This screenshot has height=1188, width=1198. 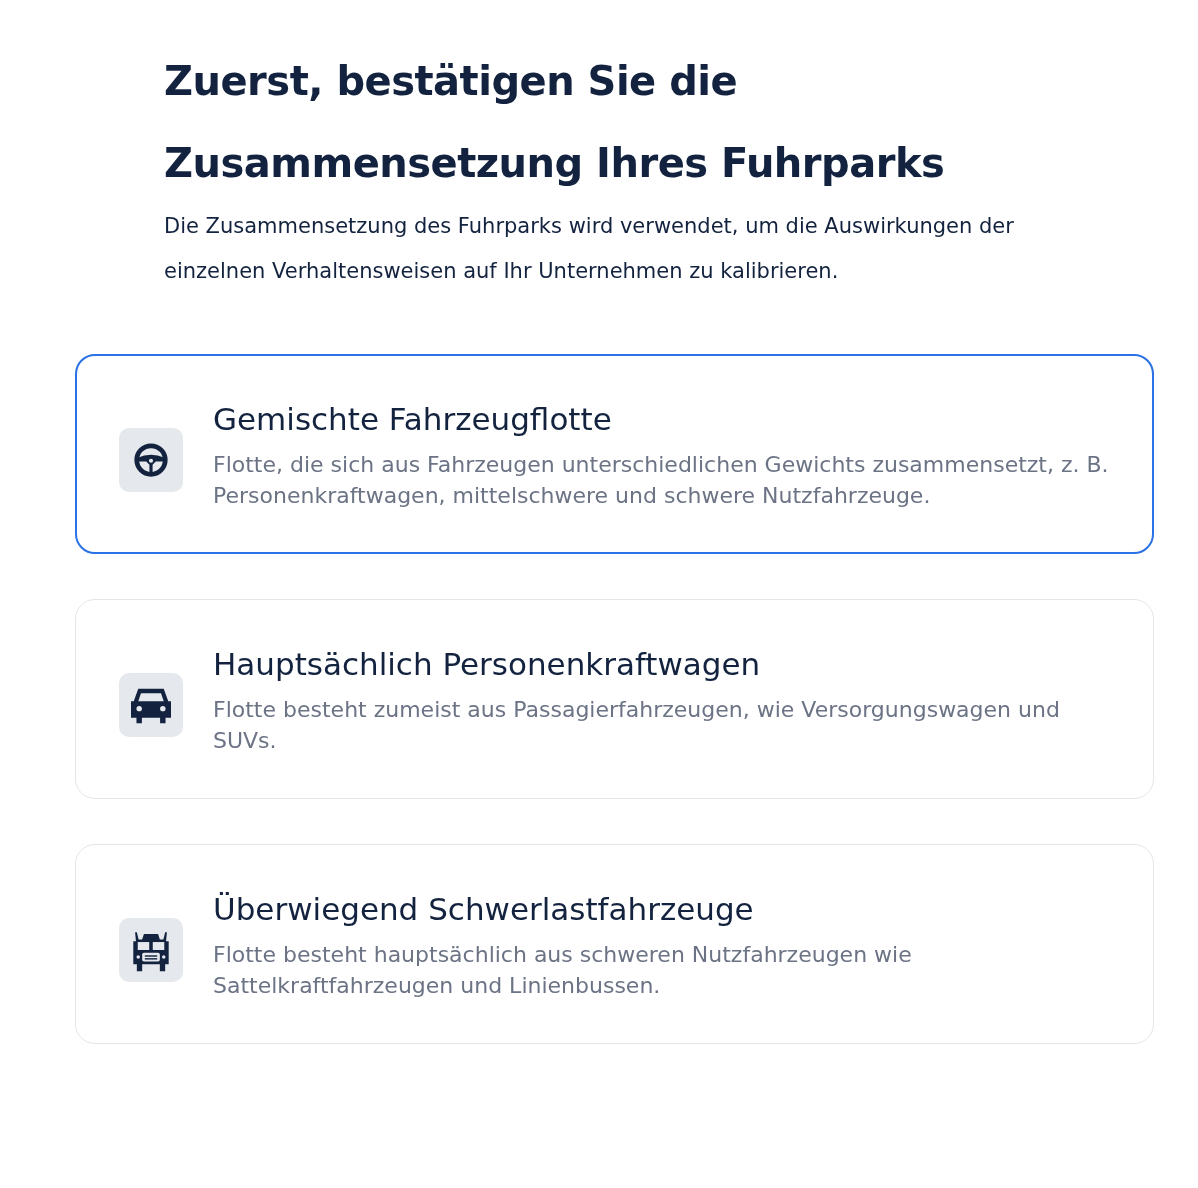 What do you see at coordinates (589, 249) in the screenshot?
I see `page-description: Die Zusammensetzung des Fuhrparks wird verwendet, um die Auswirkungen der einzelnen Verhaltensweisen auf Ihr Unternehmen zu kalibrieren.` at bounding box center [589, 249].